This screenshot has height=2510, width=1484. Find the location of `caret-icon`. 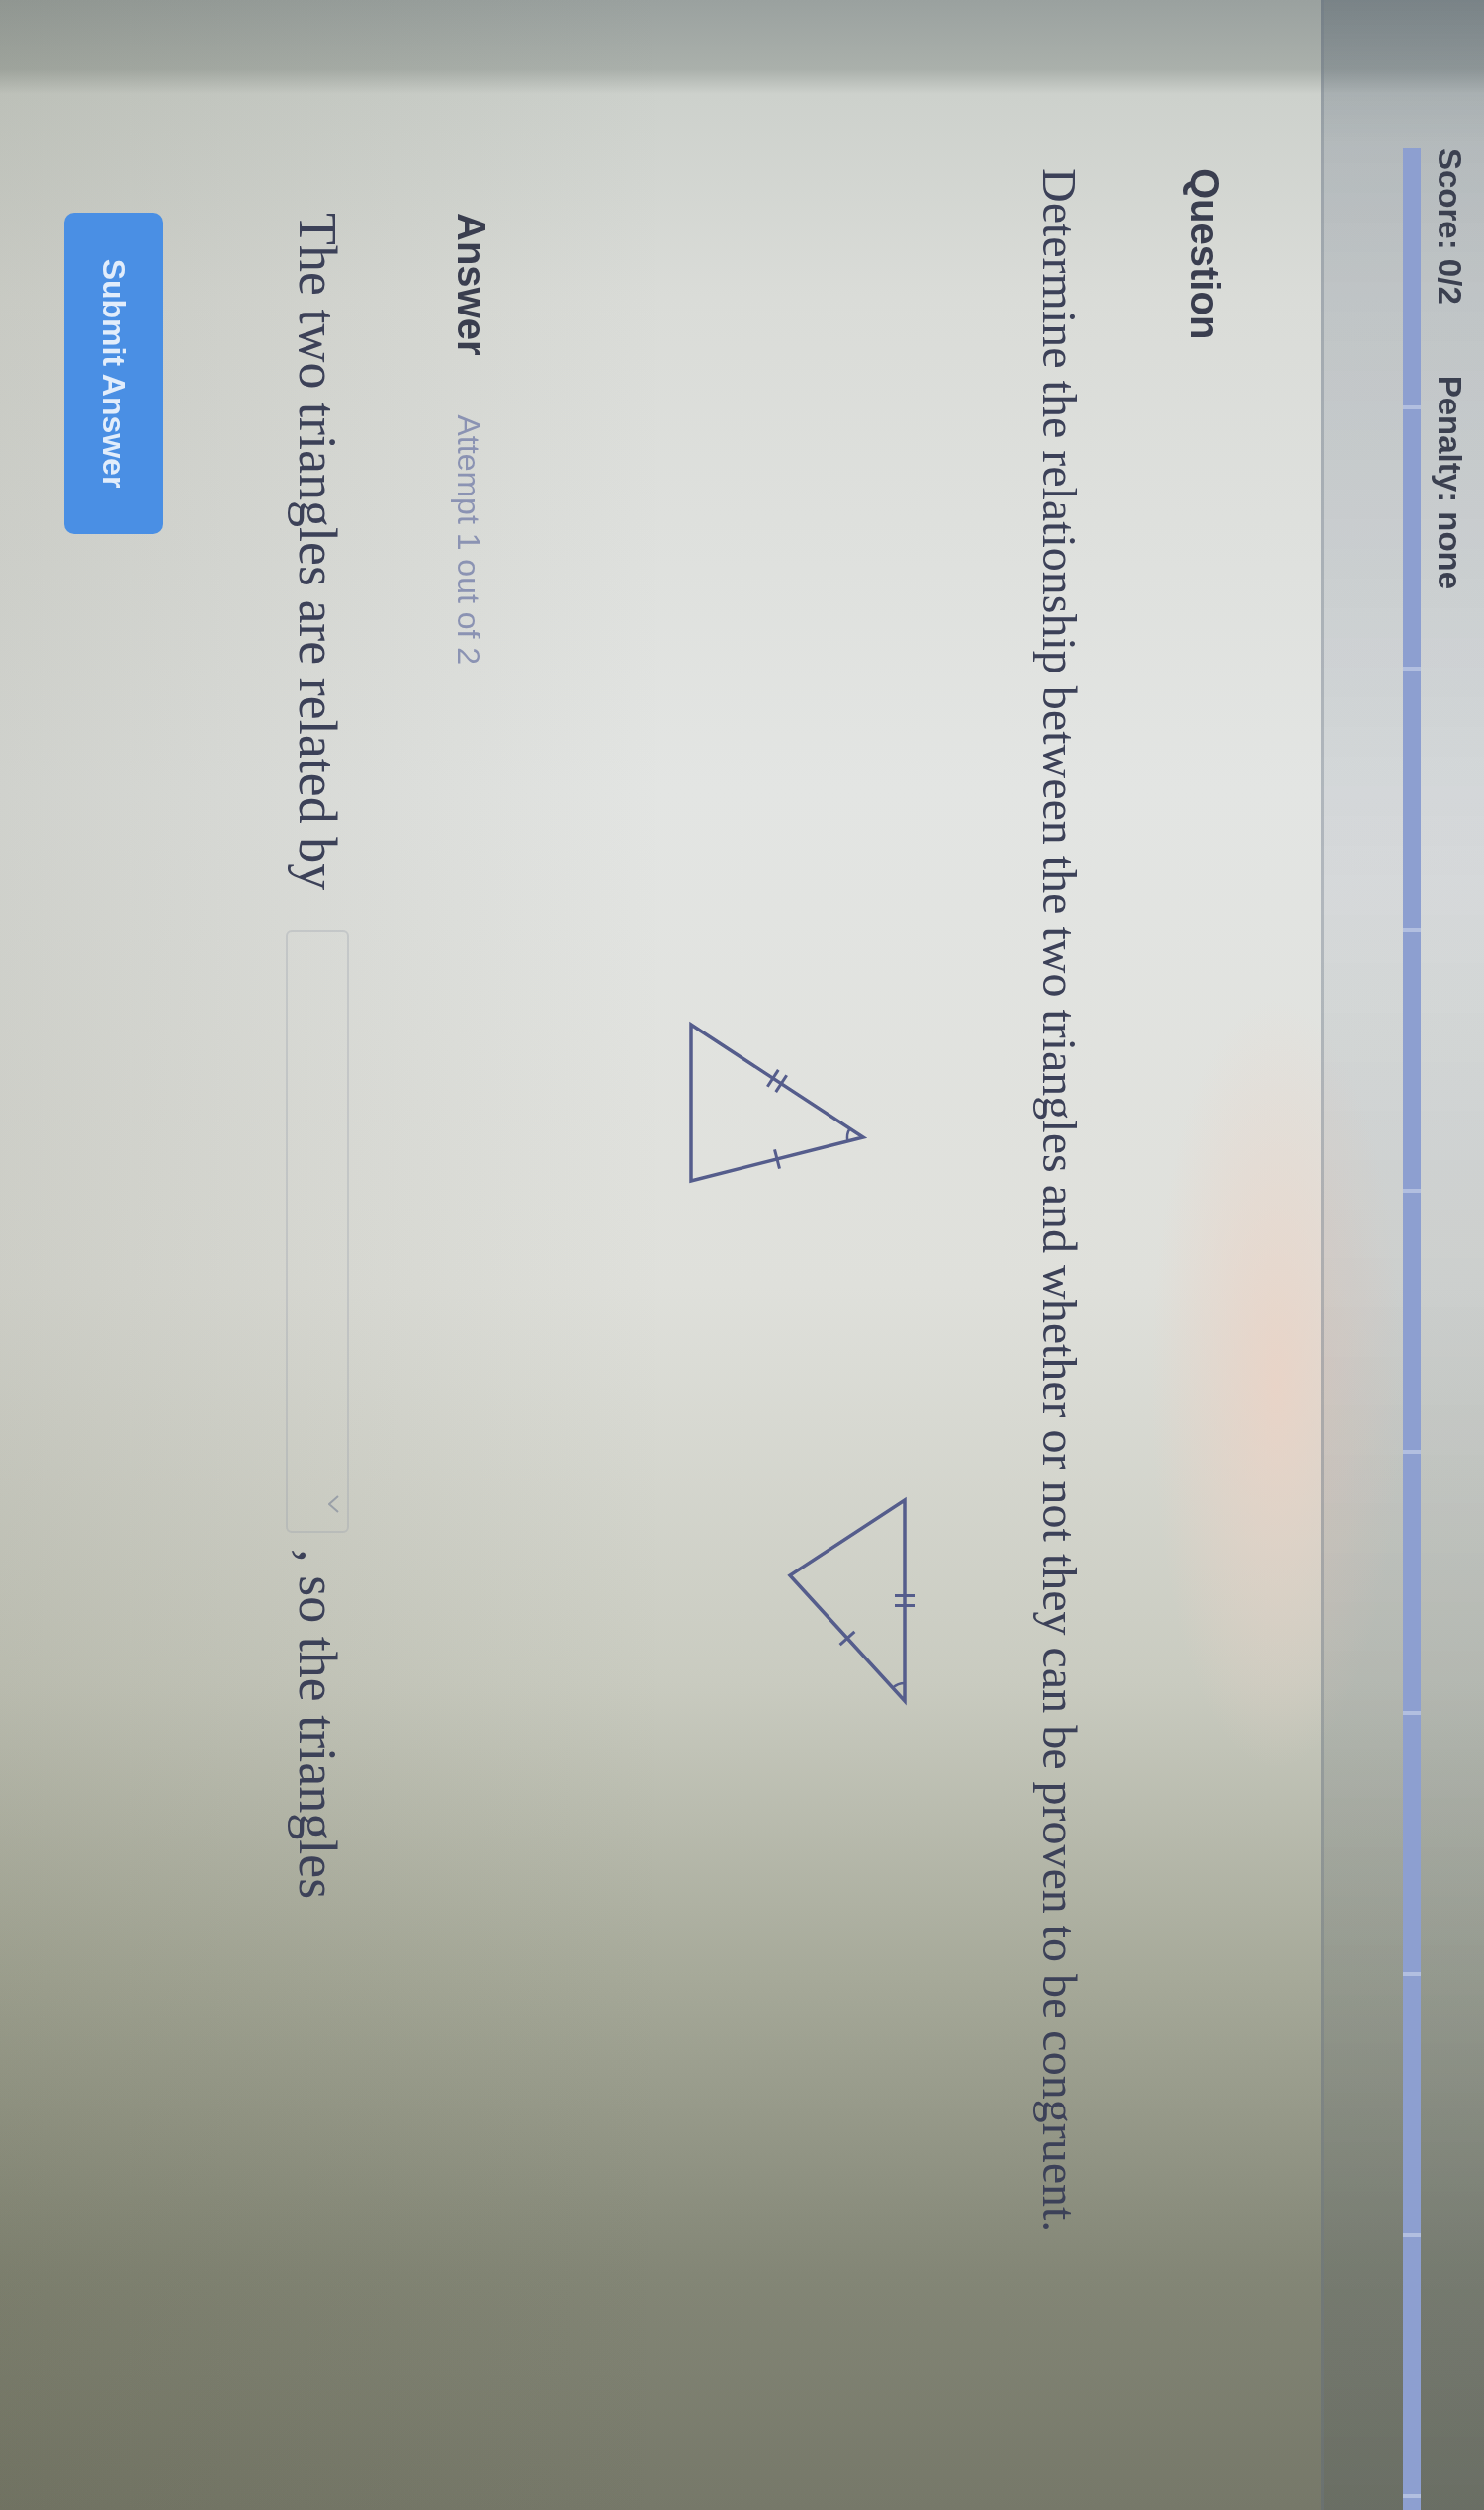

caret-icon is located at coordinates (333, 1505).